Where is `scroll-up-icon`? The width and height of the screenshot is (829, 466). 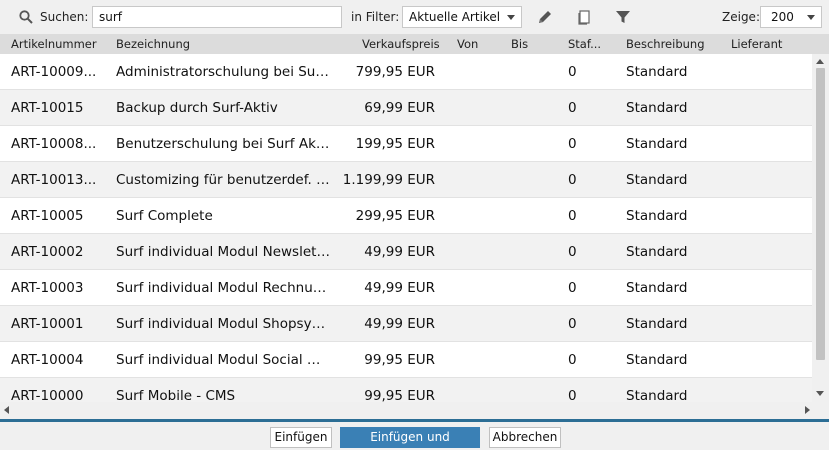
scroll-up-icon is located at coordinates (820, 61).